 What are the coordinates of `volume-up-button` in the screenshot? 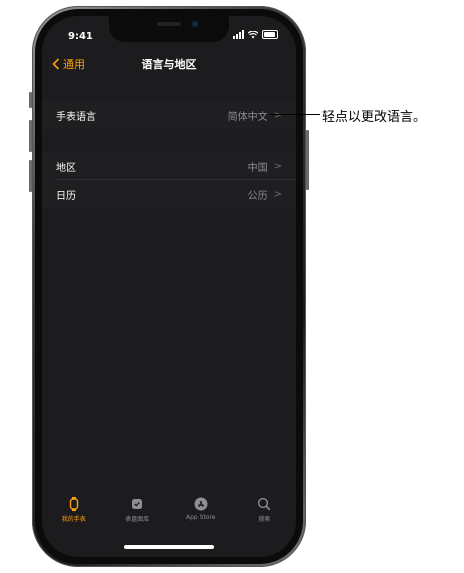 It's located at (30, 136).